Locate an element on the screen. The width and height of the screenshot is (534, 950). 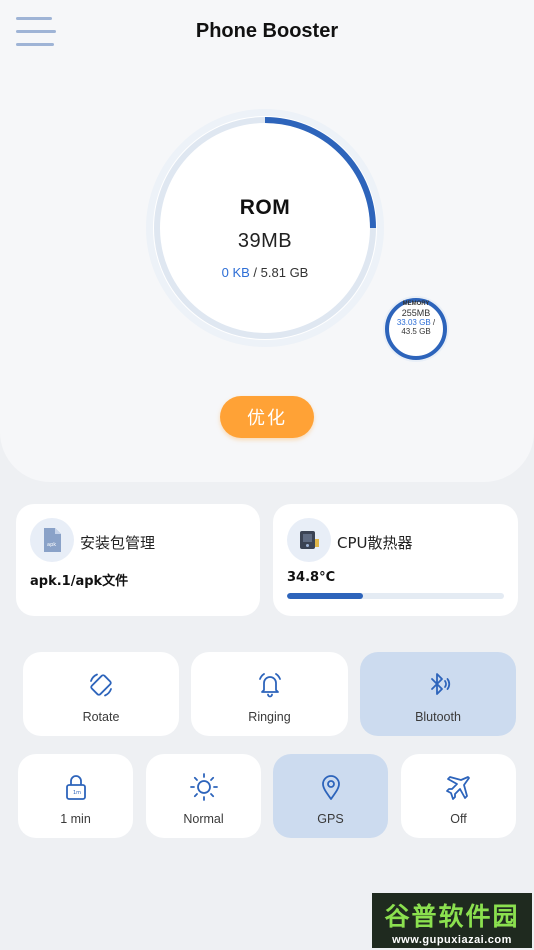
bluetooth-icon is located at coordinates (441, 684).